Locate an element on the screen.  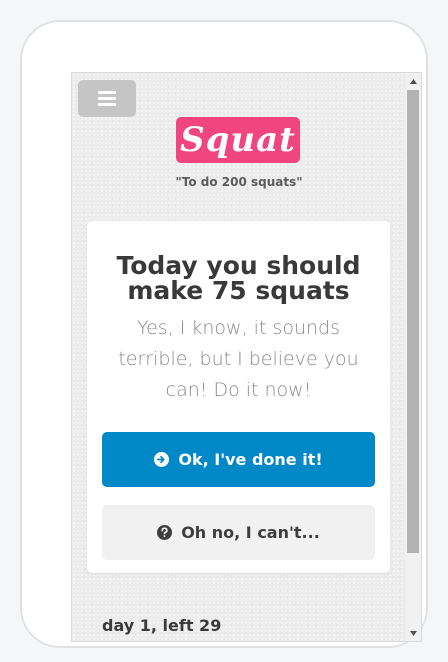
menu-button is located at coordinates (107, 98).